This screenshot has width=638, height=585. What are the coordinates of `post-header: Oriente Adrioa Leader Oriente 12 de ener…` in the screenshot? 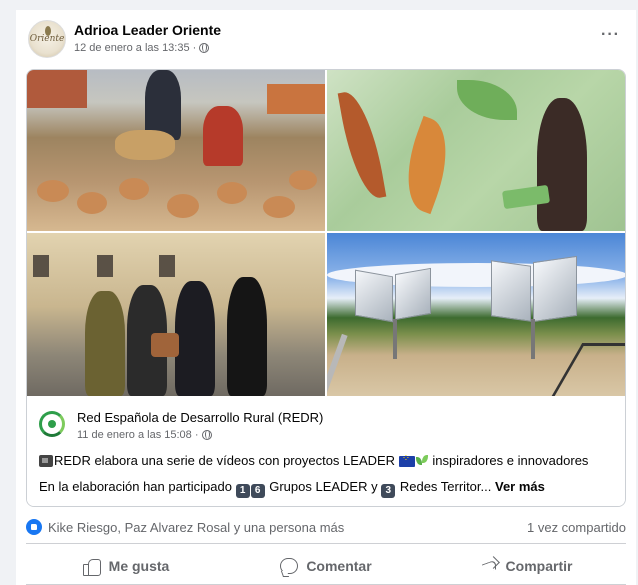 It's located at (326, 40).